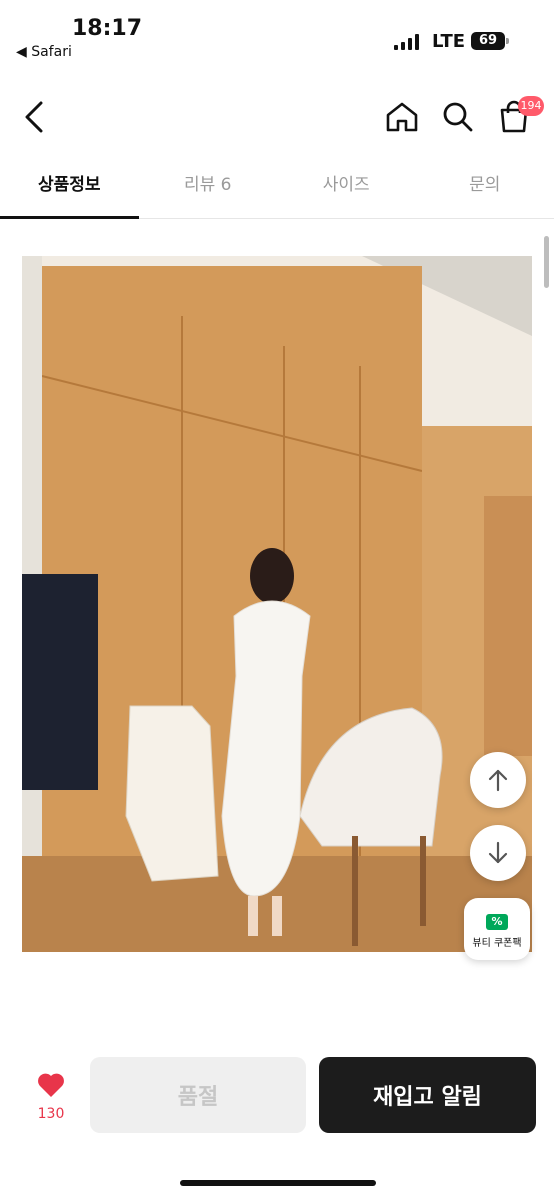  Describe the element at coordinates (449, 41) in the screenshot. I see `network-type: LTE` at that location.